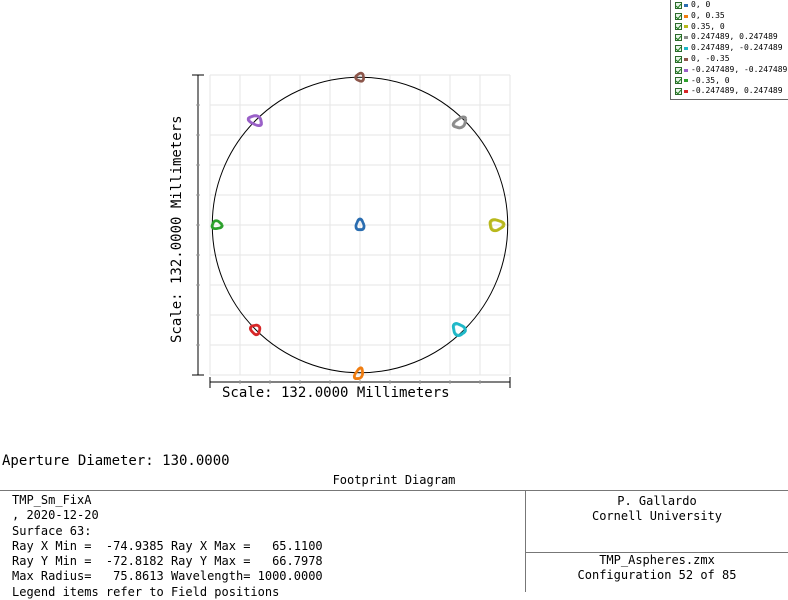 The image size is (788, 600). What do you see at coordinates (116, 461) in the screenshot?
I see `aperture-diameter: Aperture Diameter: 130.0000` at bounding box center [116, 461].